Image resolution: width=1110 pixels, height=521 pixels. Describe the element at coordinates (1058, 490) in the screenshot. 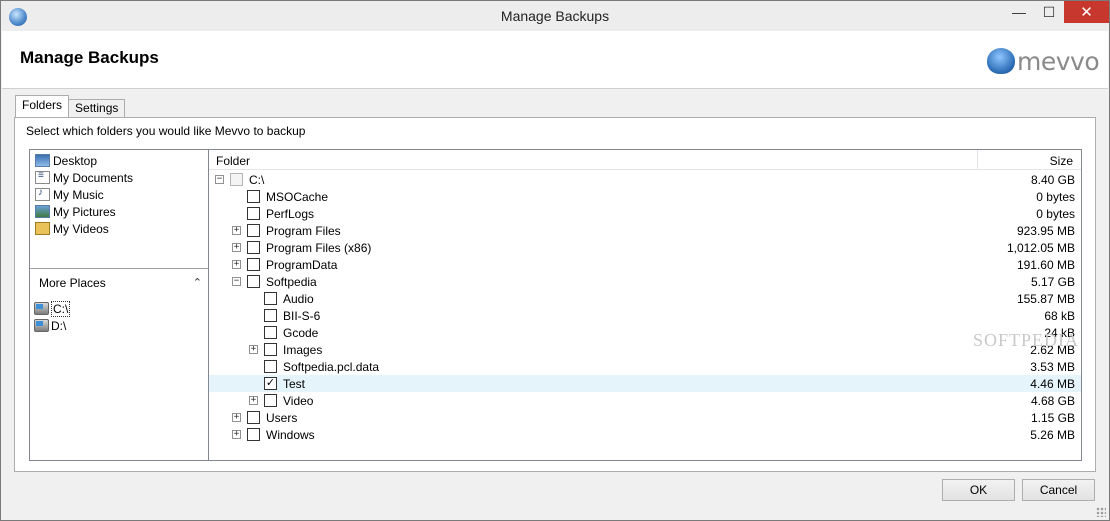

I see `cancel-button: Cancel` at that location.